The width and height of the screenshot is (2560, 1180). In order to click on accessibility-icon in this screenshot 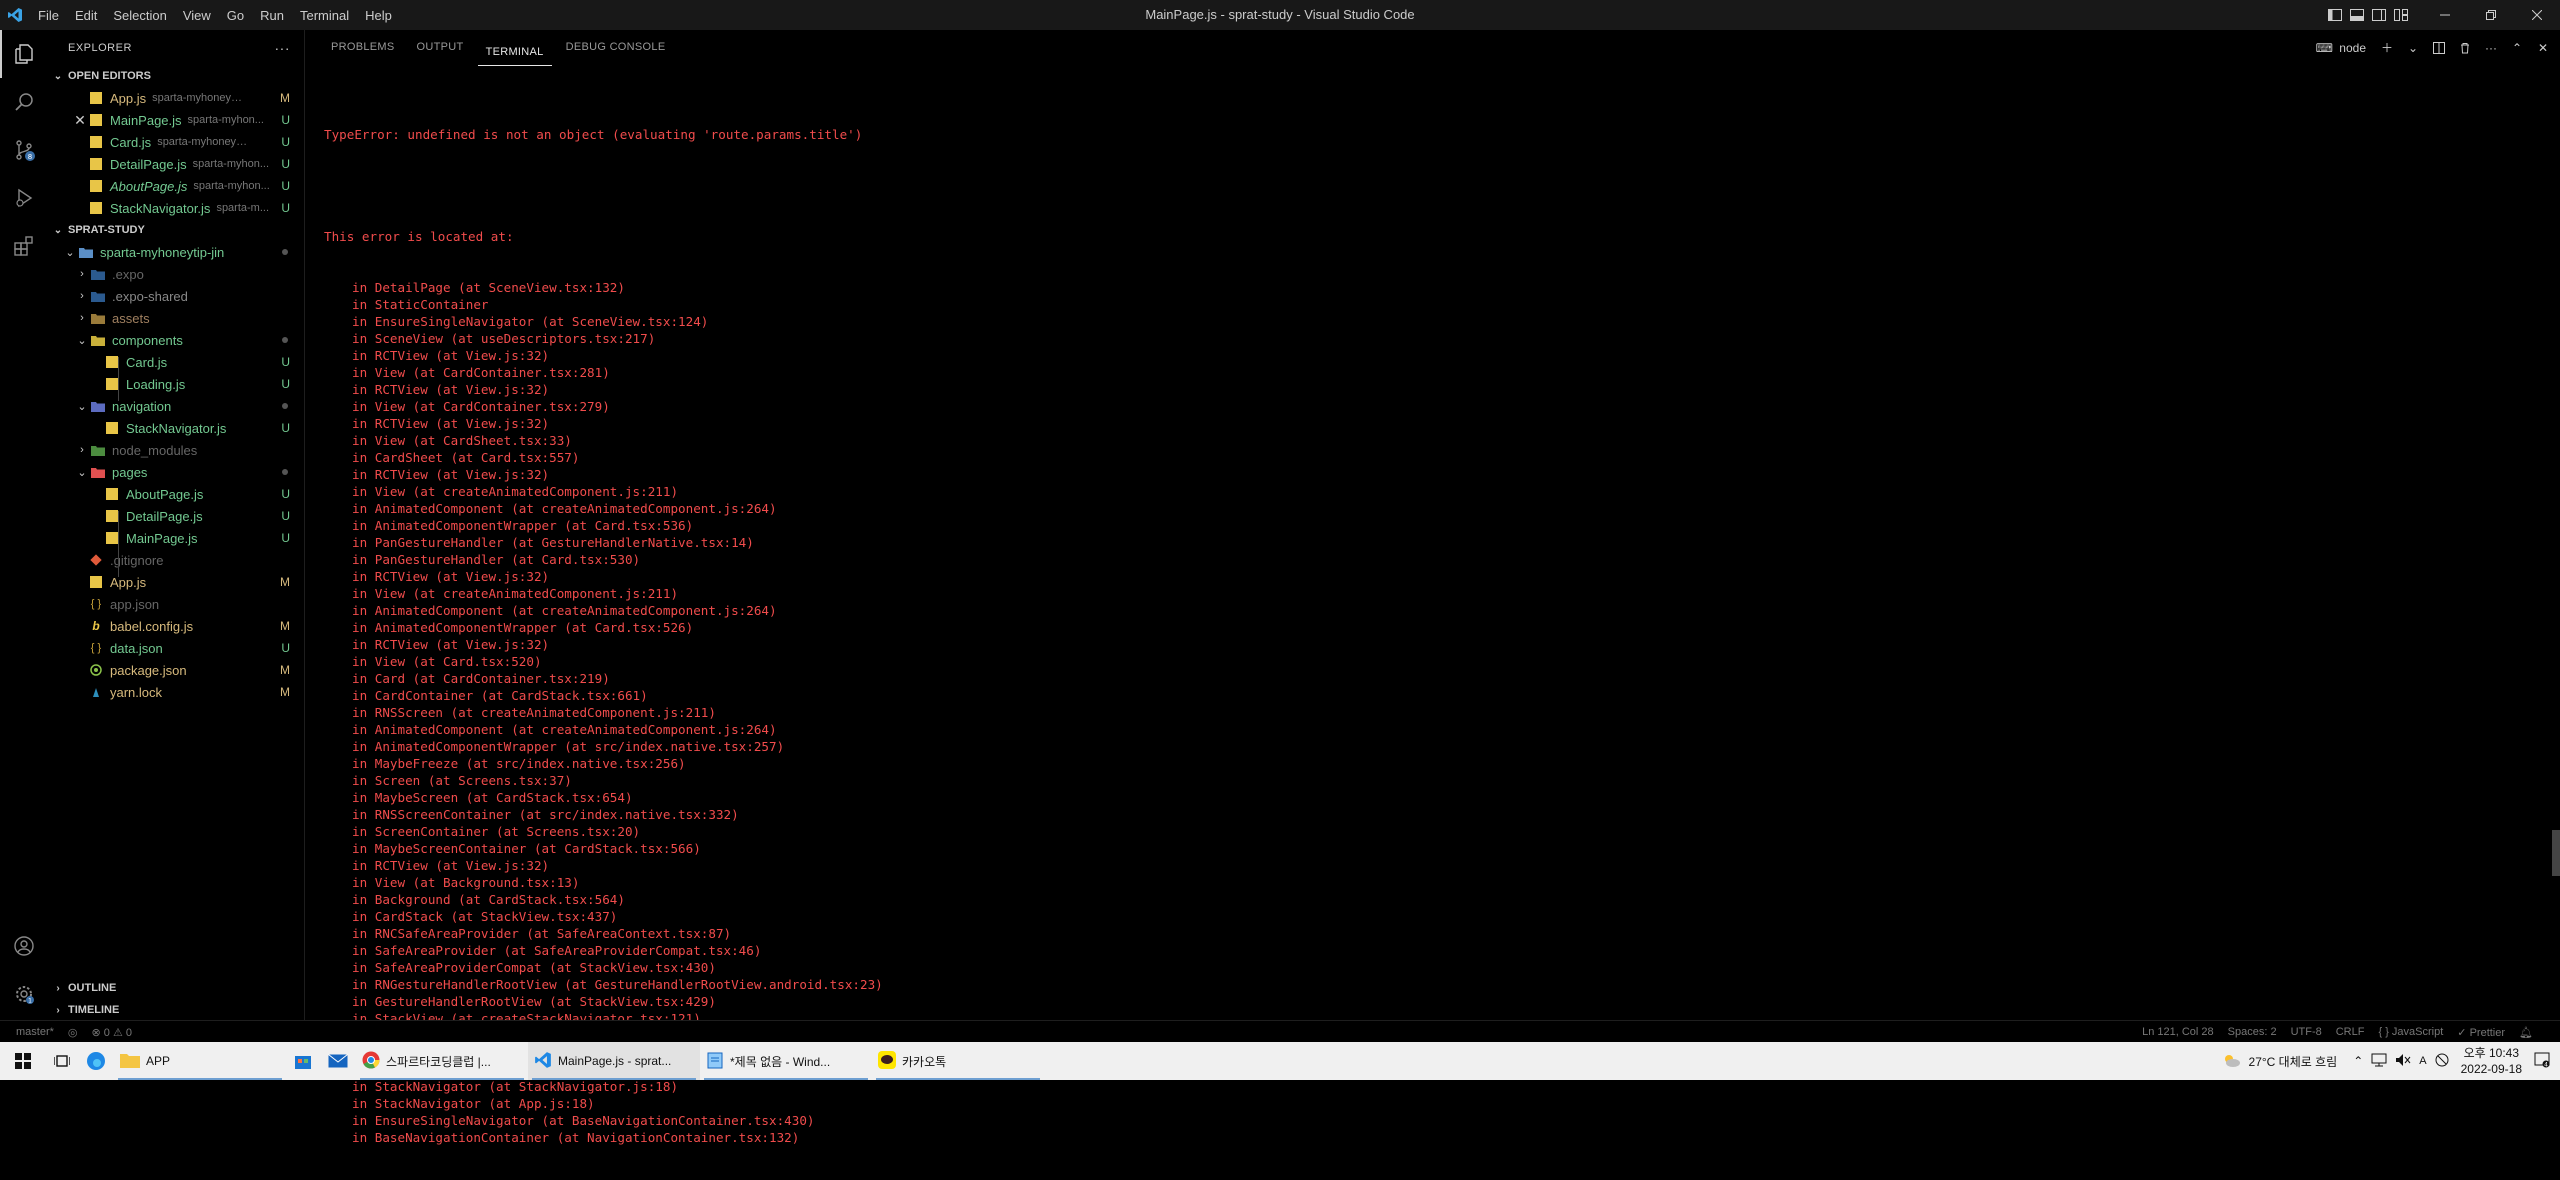, I will do `click(2442, 1061)`.